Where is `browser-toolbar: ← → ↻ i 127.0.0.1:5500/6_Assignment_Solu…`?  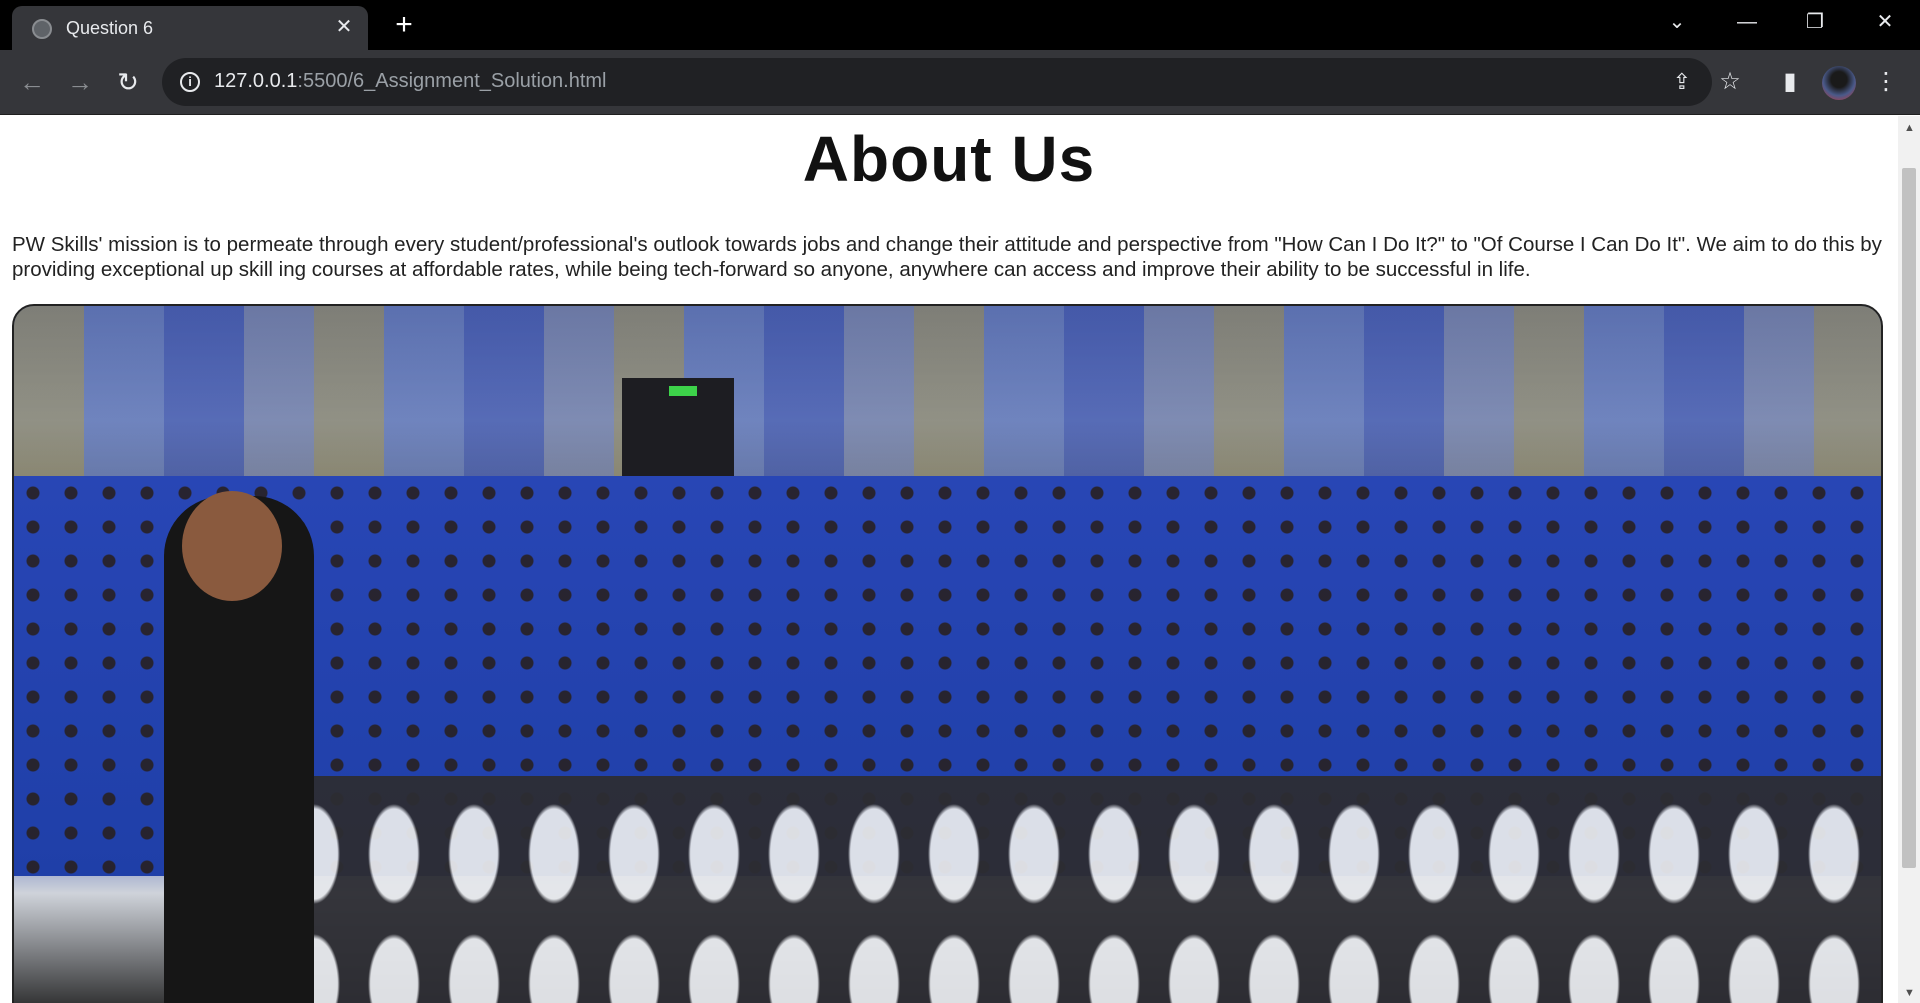
browser-toolbar: ← → ↻ i 127.0.0.1:5500/6_Assignment_Solu… is located at coordinates (960, 82).